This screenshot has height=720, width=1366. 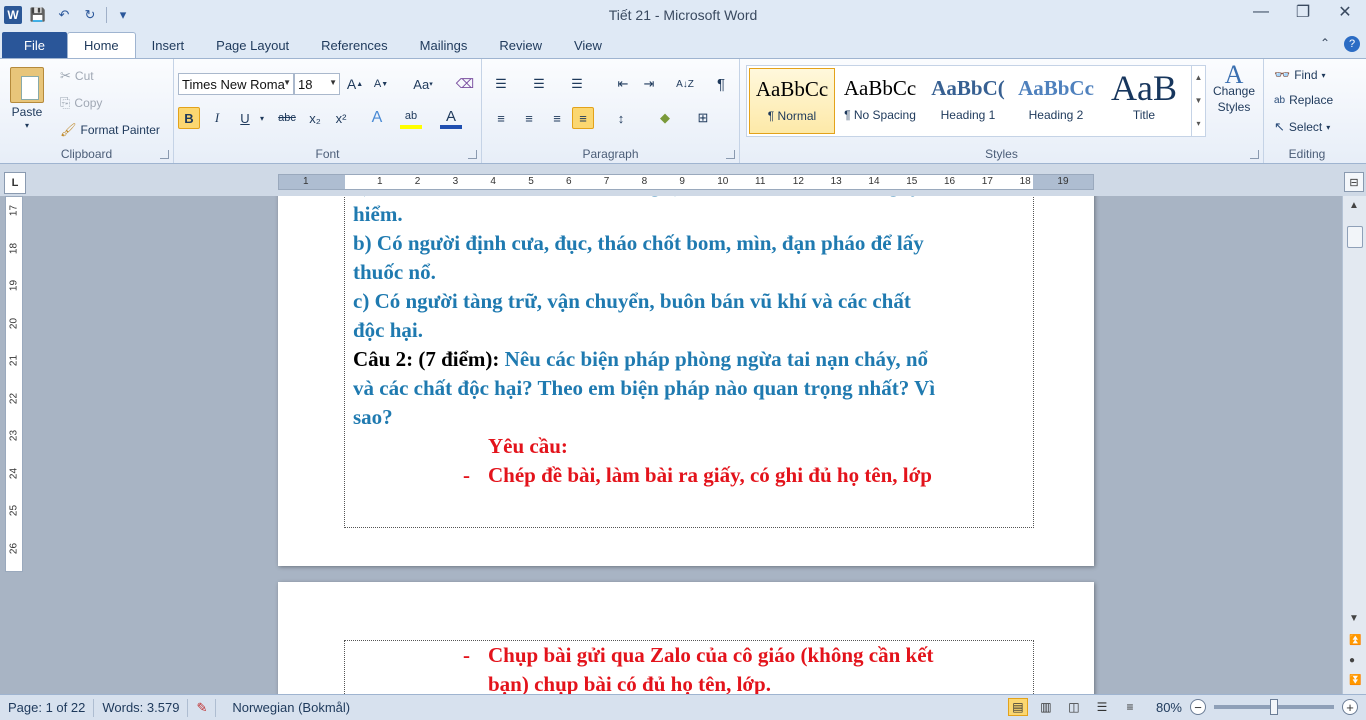 What do you see at coordinates (245, 118) in the screenshot?
I see `underline-button: U` at bounding box center [245, 118].